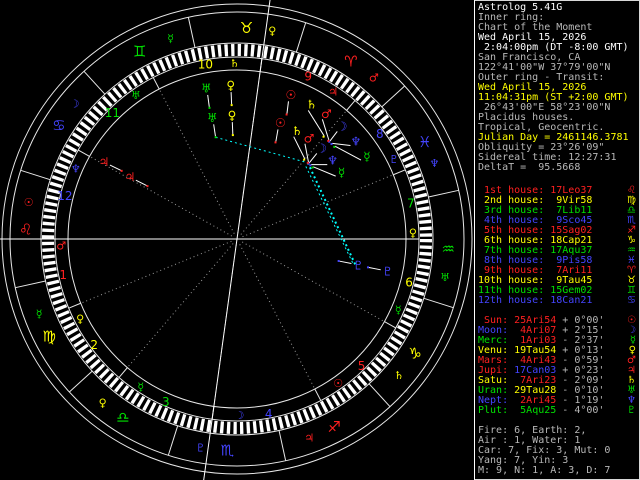 Image resolution: width=640 pixels, height=480 pixels. I want to click on inner-planet-glyph-moon: ☽, so click(321, 149).